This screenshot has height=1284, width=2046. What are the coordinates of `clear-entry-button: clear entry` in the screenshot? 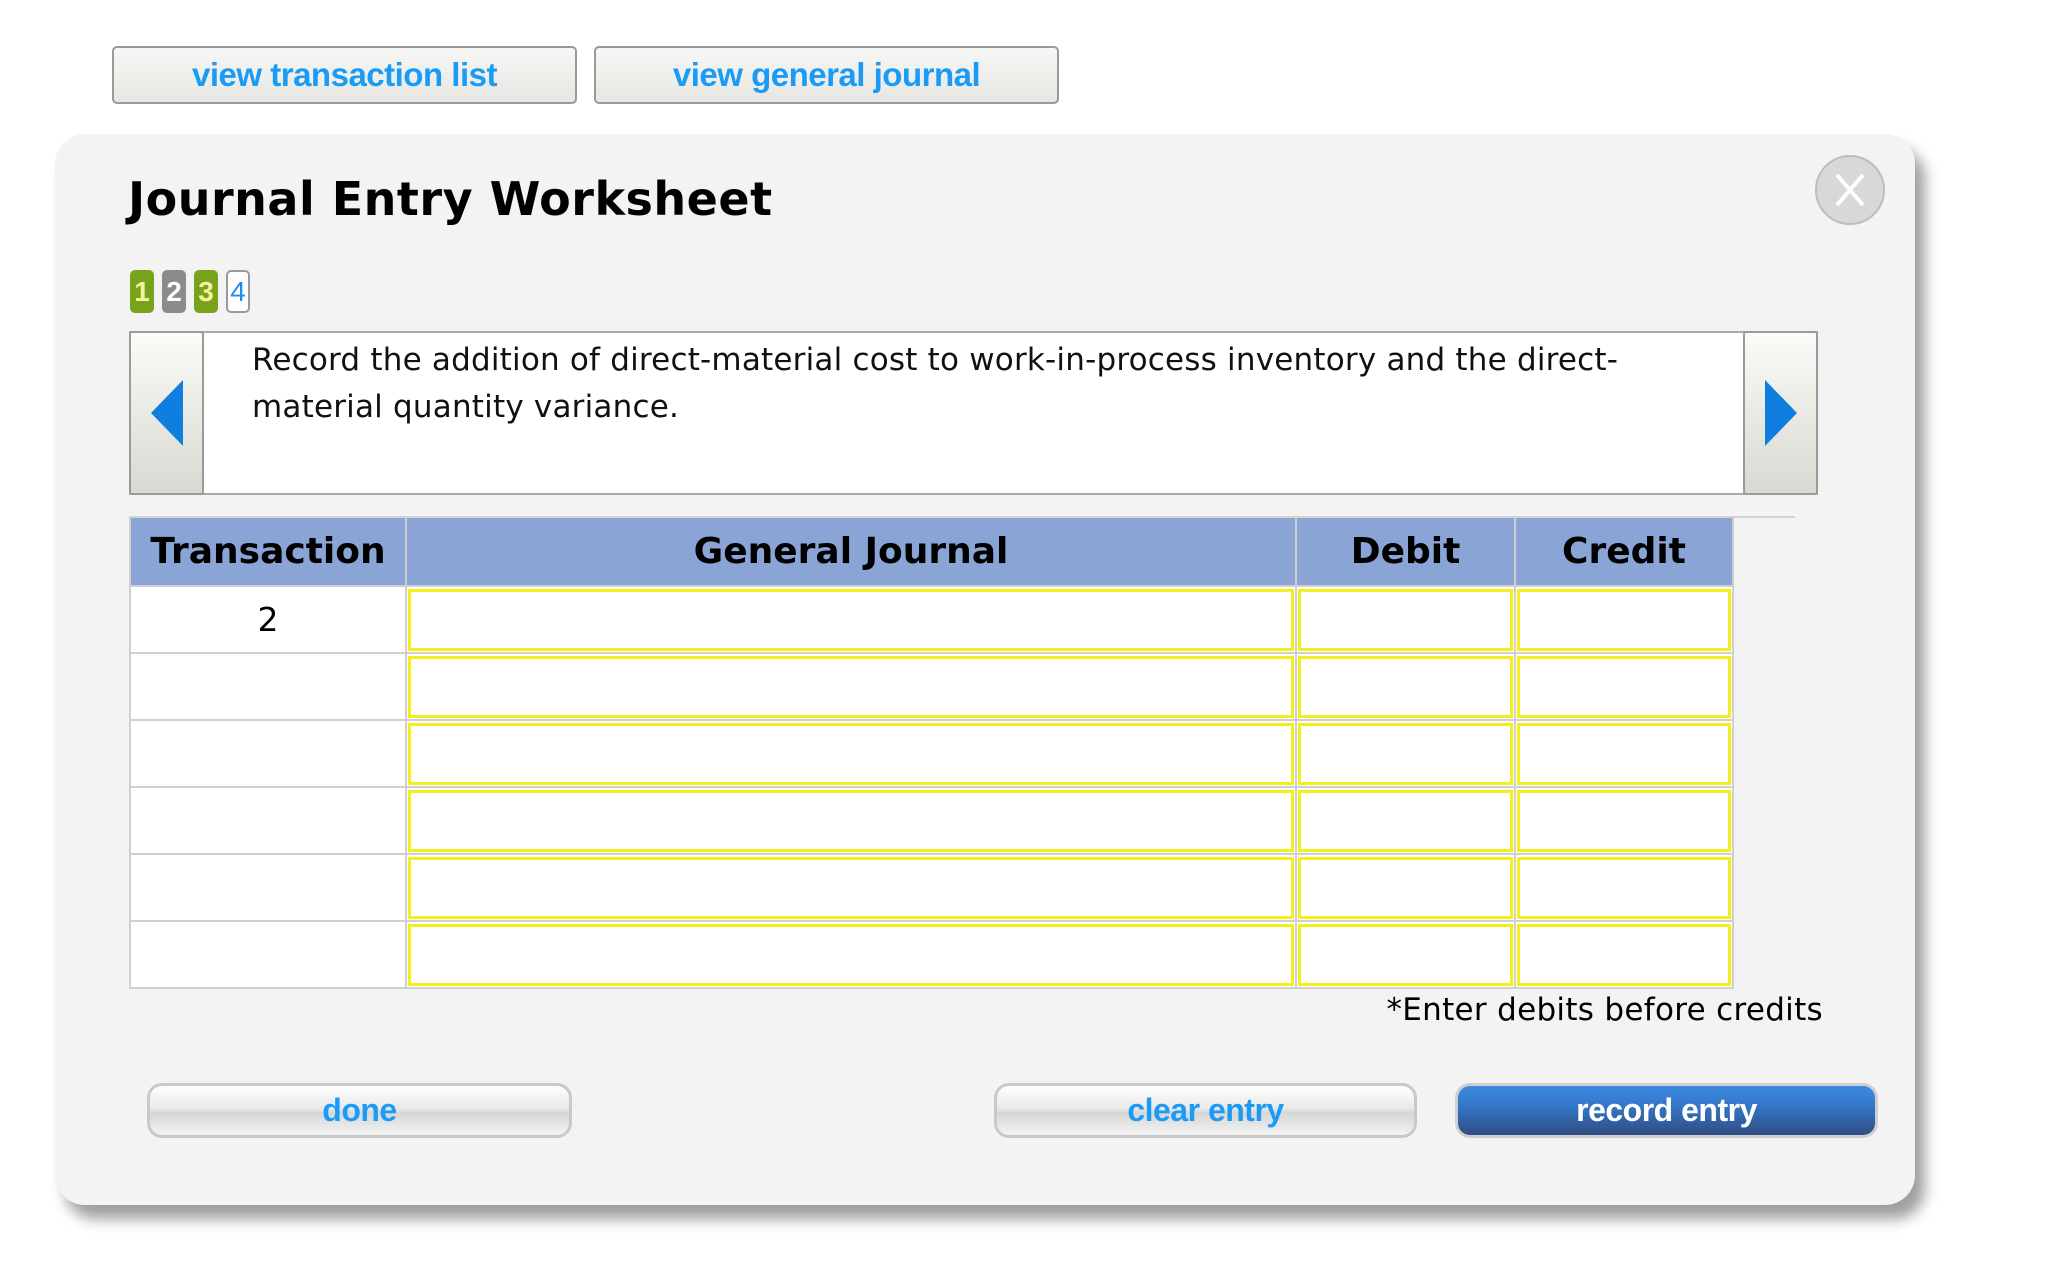 It's located at (1205, 1110).